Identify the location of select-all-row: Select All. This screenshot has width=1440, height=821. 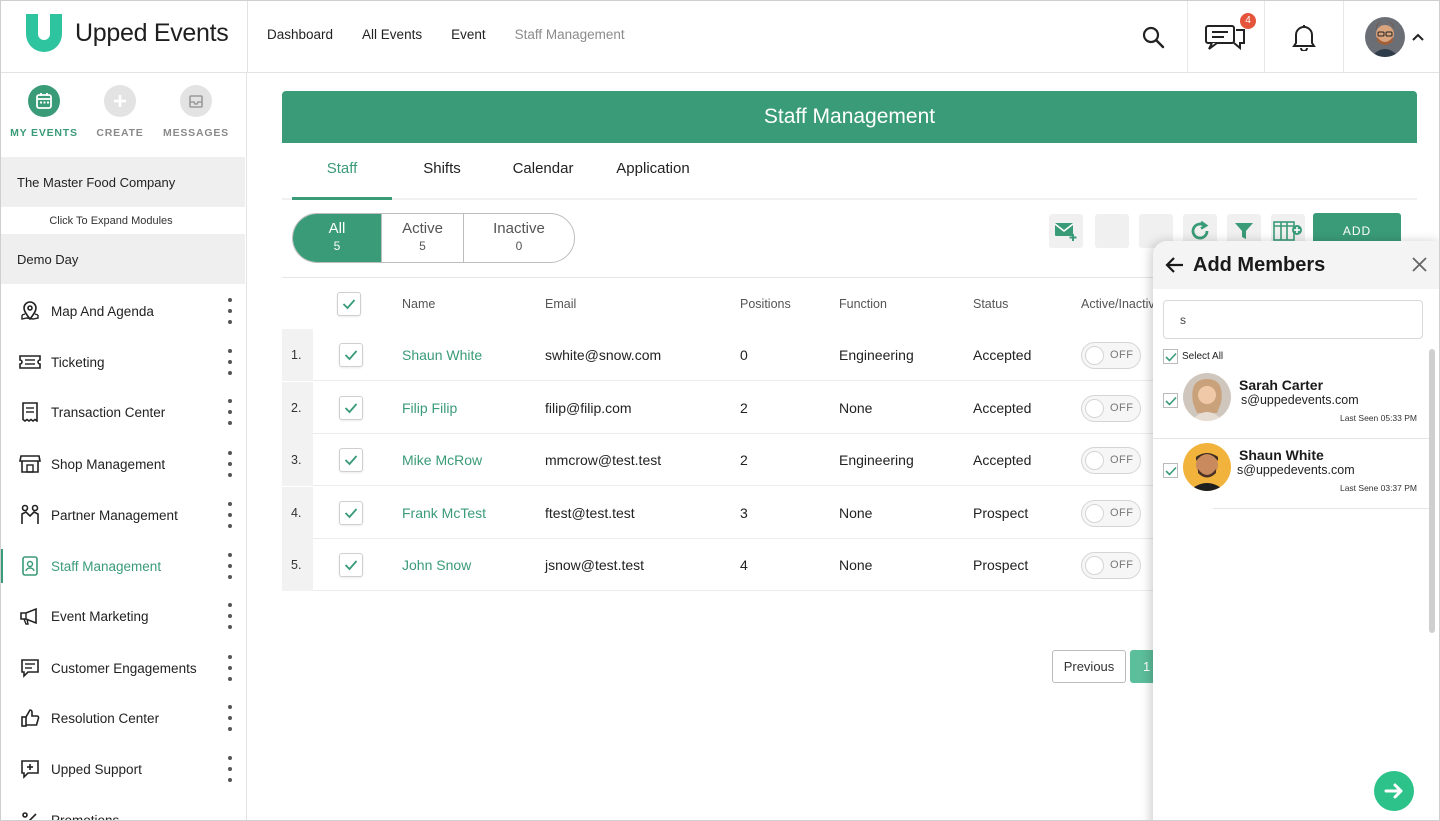
(1193, 356).